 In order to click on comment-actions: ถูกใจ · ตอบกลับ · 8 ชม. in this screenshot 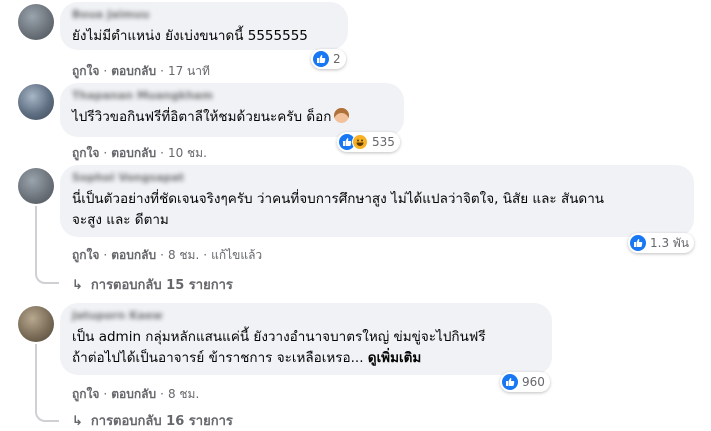, I will do `click(135, 394)`.